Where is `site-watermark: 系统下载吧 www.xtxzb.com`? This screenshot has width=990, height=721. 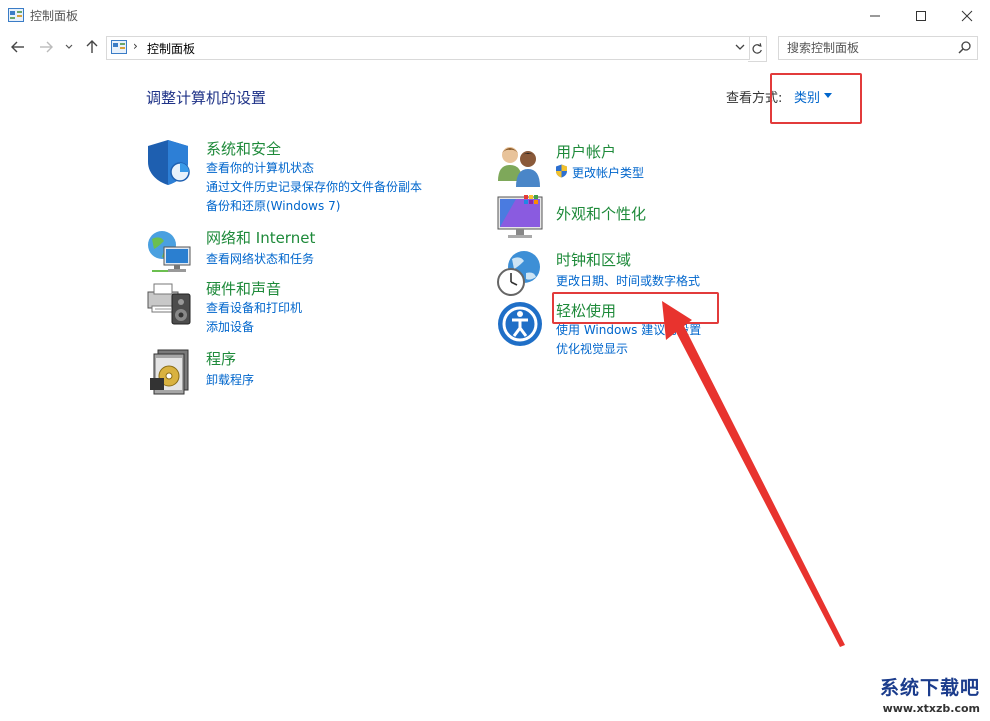
site-watermark: 系统下载吧 www.xtxzb.com is located at coordinates (930, 694).